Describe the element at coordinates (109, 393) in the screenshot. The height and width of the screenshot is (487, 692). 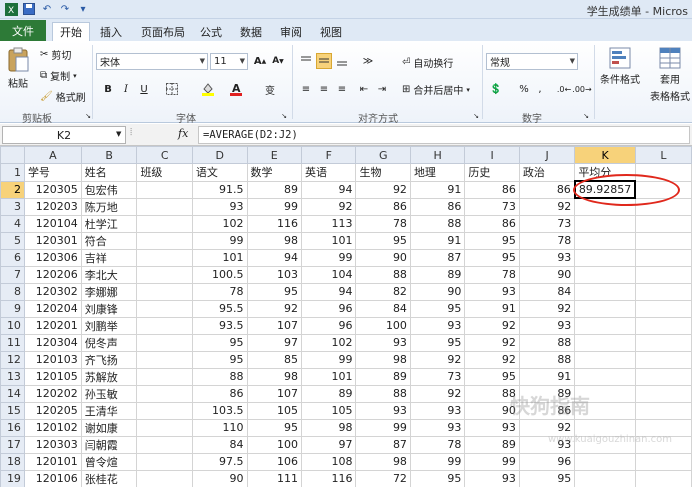
I see `cell-b14: 孙玉敏` at that location.